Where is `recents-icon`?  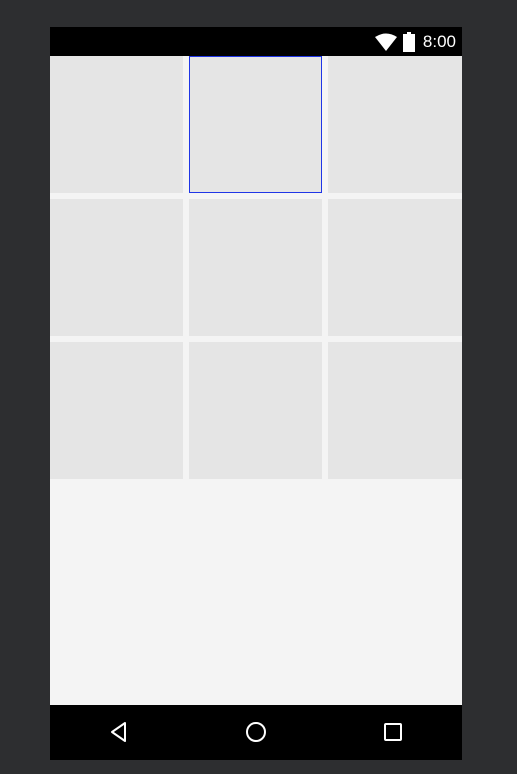
recents-icon is located at coordinates (393, 732).